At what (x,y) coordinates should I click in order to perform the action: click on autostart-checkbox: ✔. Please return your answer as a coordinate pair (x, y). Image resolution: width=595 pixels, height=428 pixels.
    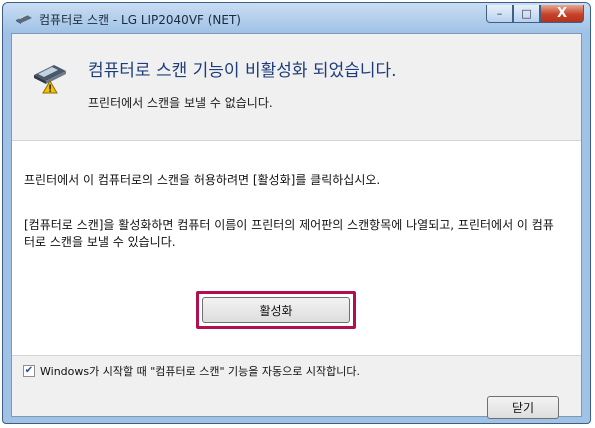
    Looking at the image, I should click on (29, 371).